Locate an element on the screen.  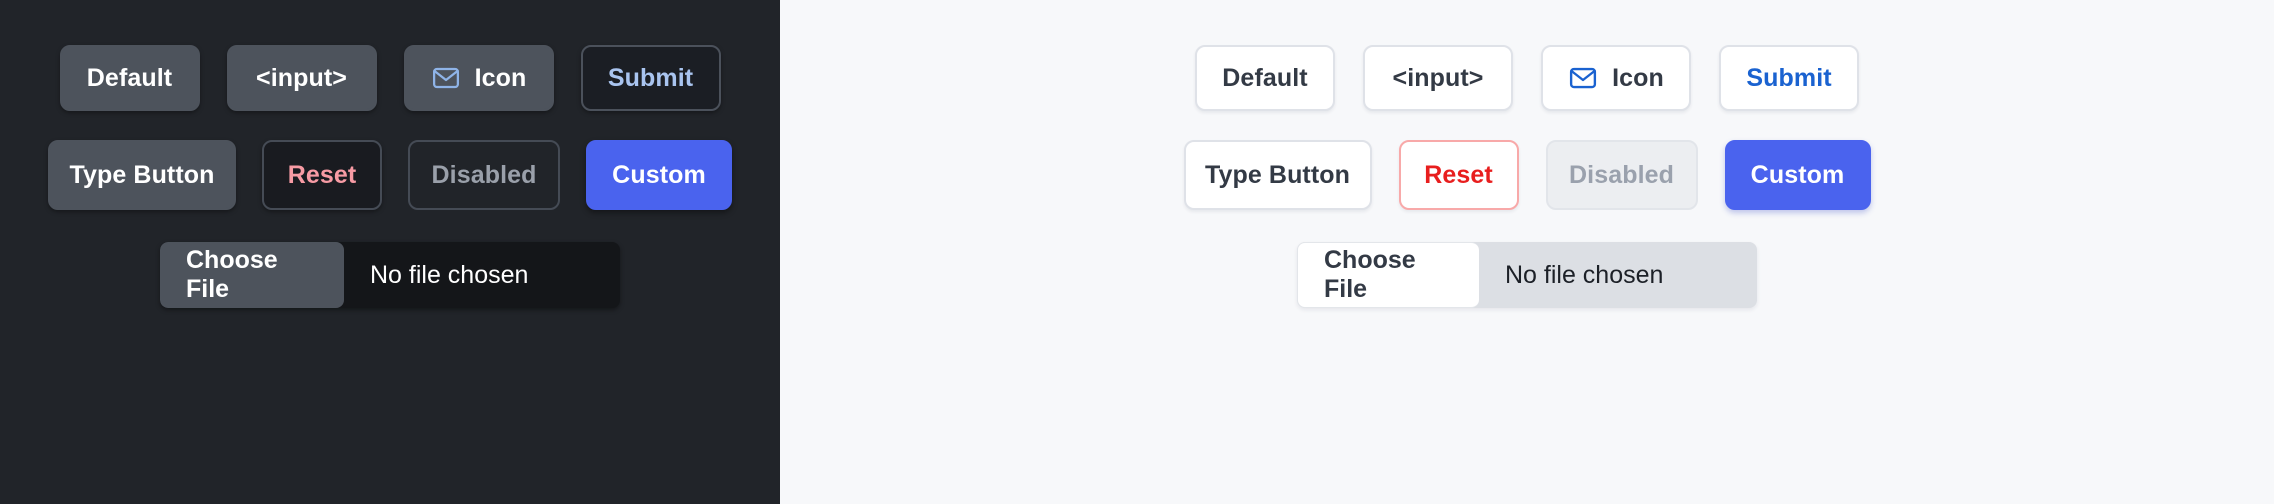
dark-button-row-2: Type Button Reset Disabled Custom is located at coordinates (390, 175).